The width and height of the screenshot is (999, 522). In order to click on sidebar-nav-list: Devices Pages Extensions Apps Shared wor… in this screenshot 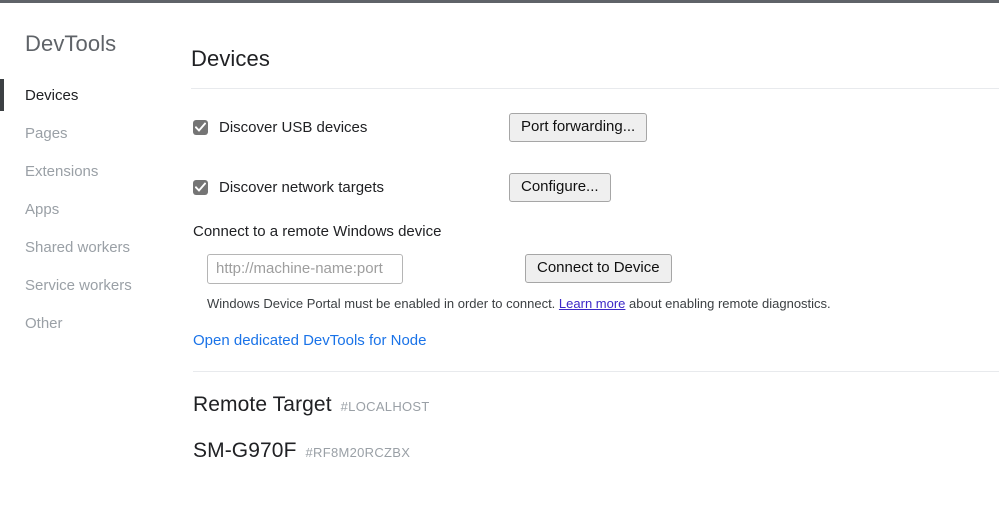, I will do `click(95, 210)`.